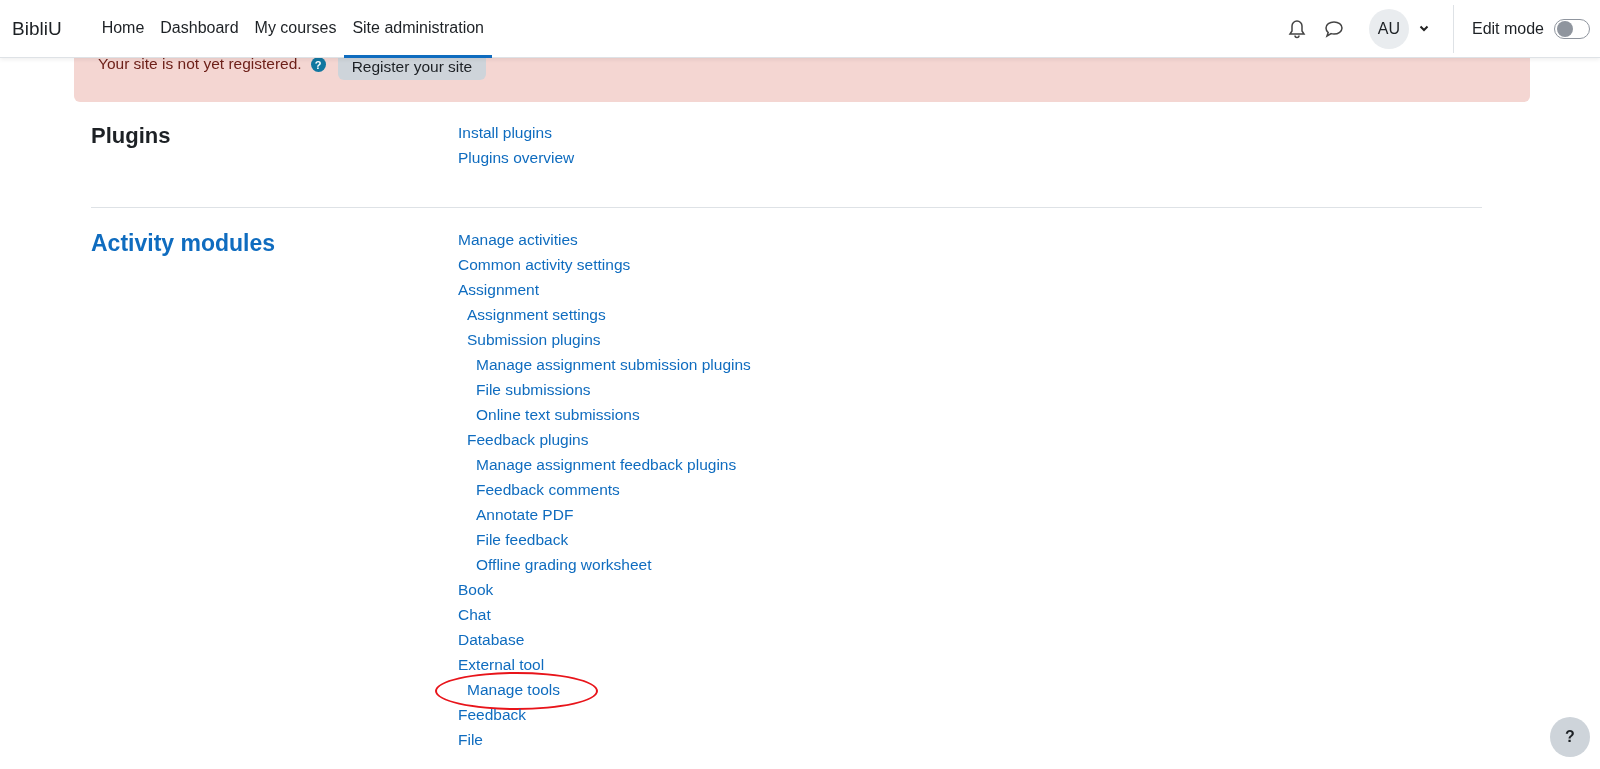 Image resolution: width=1600 pixels, height=769 pixels. Describe the element at coordinates (492, 714) in the screenshot. I see `admin-link: Feedback` at that location.